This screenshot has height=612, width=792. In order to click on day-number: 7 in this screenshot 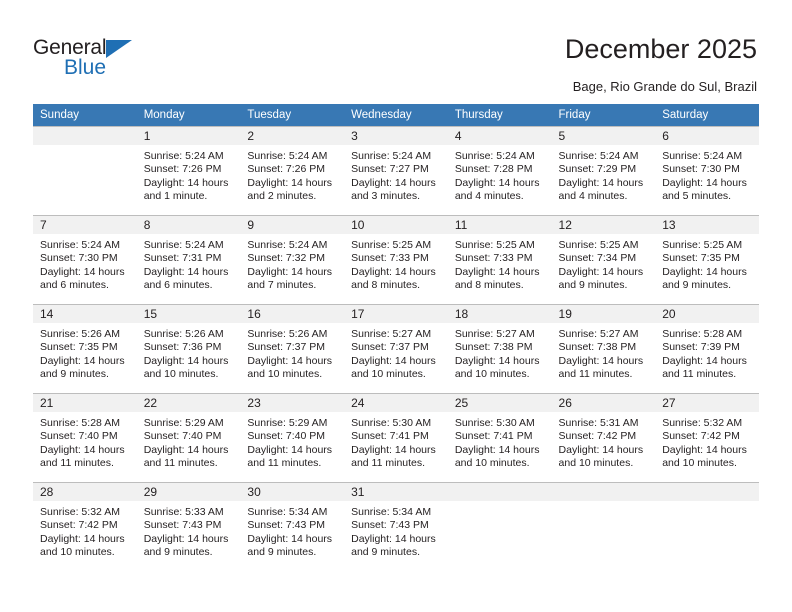, I will do `click(43, 225)`.